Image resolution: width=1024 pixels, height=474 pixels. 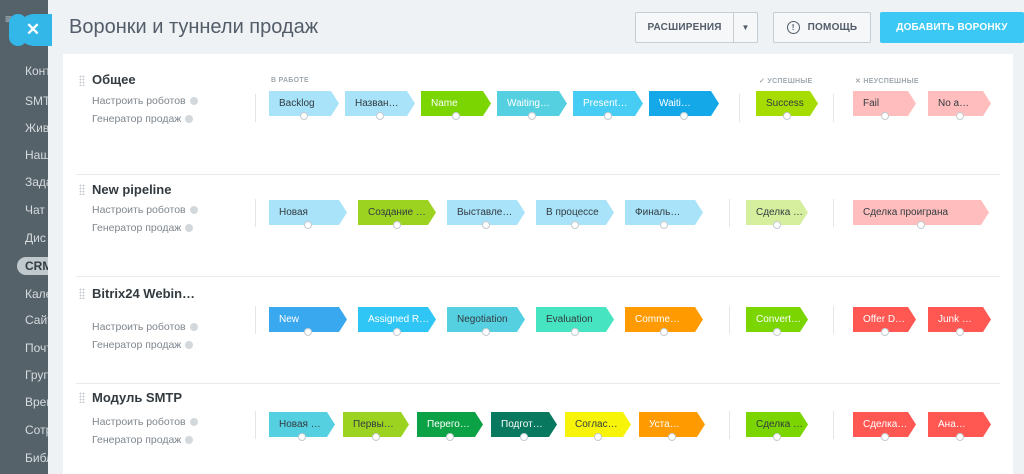 I want to click on background-menu-item: Жив, so click(x=37, y=128).